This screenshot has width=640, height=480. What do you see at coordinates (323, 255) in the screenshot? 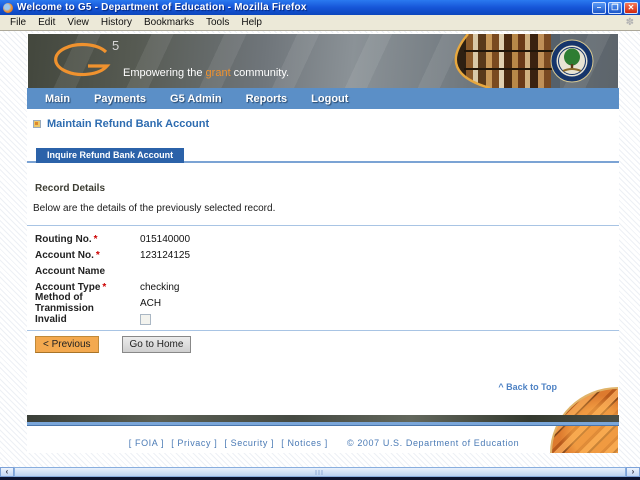
I see `field-row-account-no: Account No. * 123124125` at bounding box center [323, 255].